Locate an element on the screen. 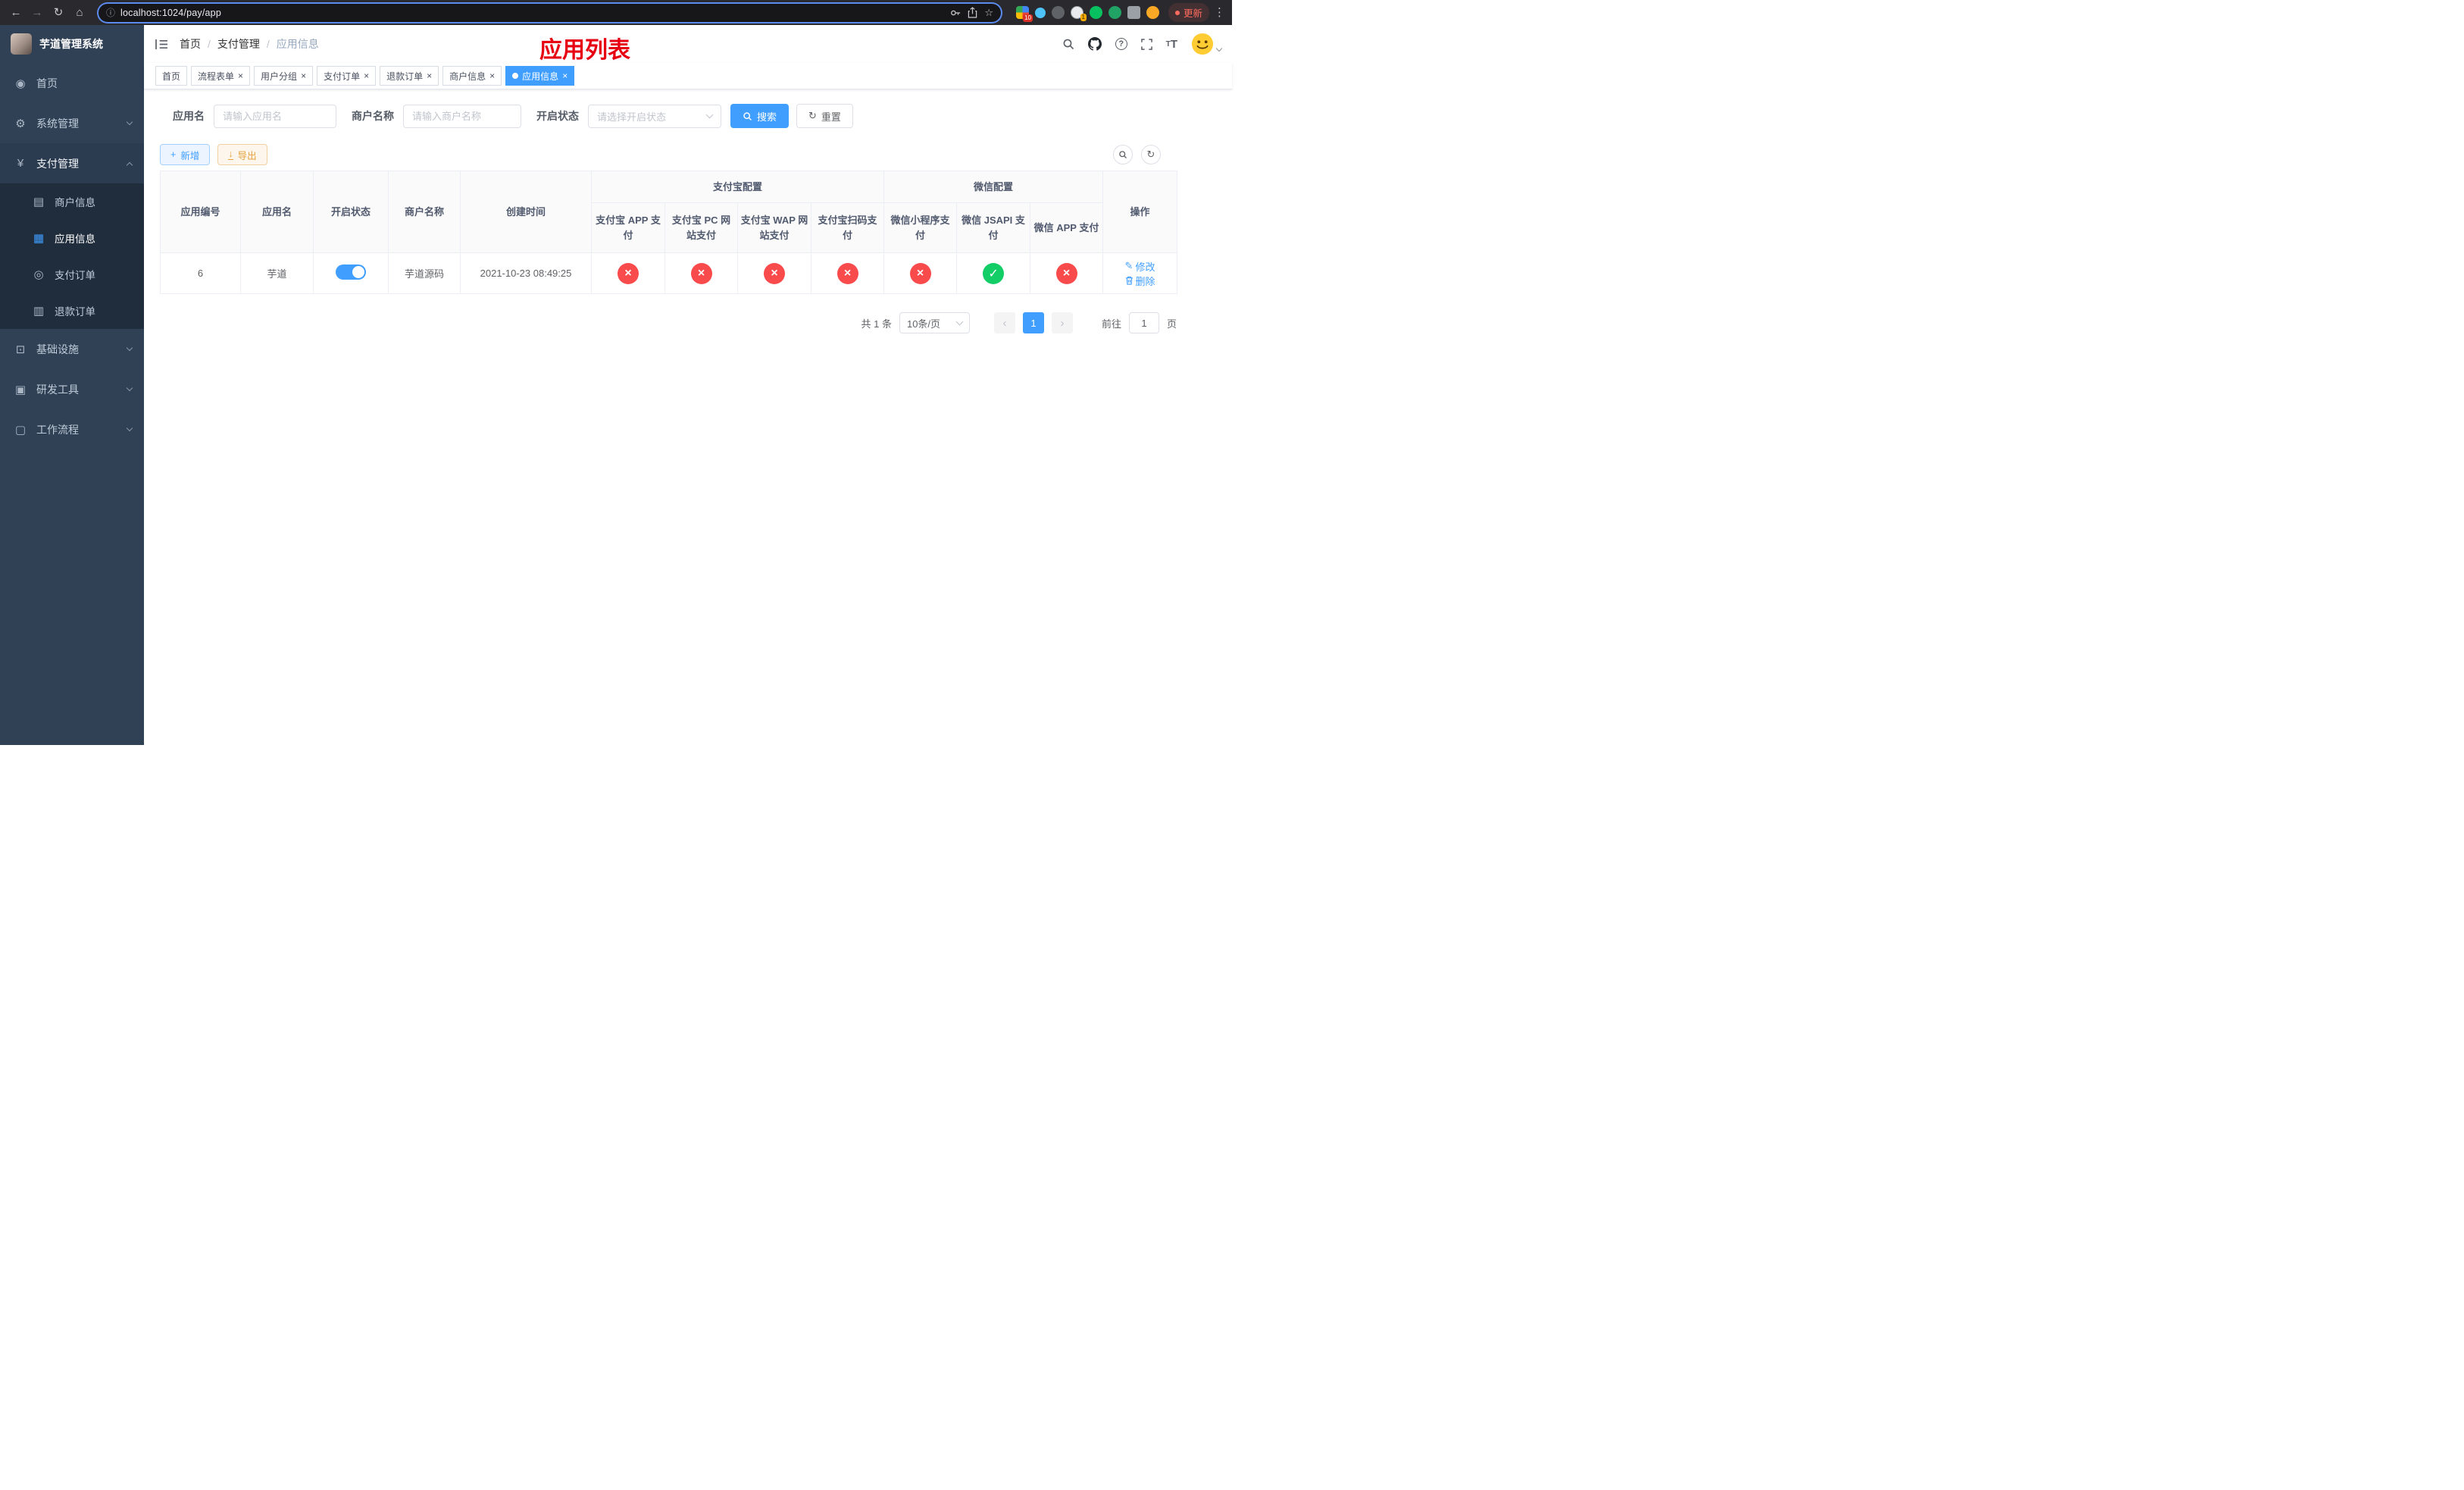 The image size is (2464, 1490). reset-button: ↻ 重置 is located at coordinates (824, 116).